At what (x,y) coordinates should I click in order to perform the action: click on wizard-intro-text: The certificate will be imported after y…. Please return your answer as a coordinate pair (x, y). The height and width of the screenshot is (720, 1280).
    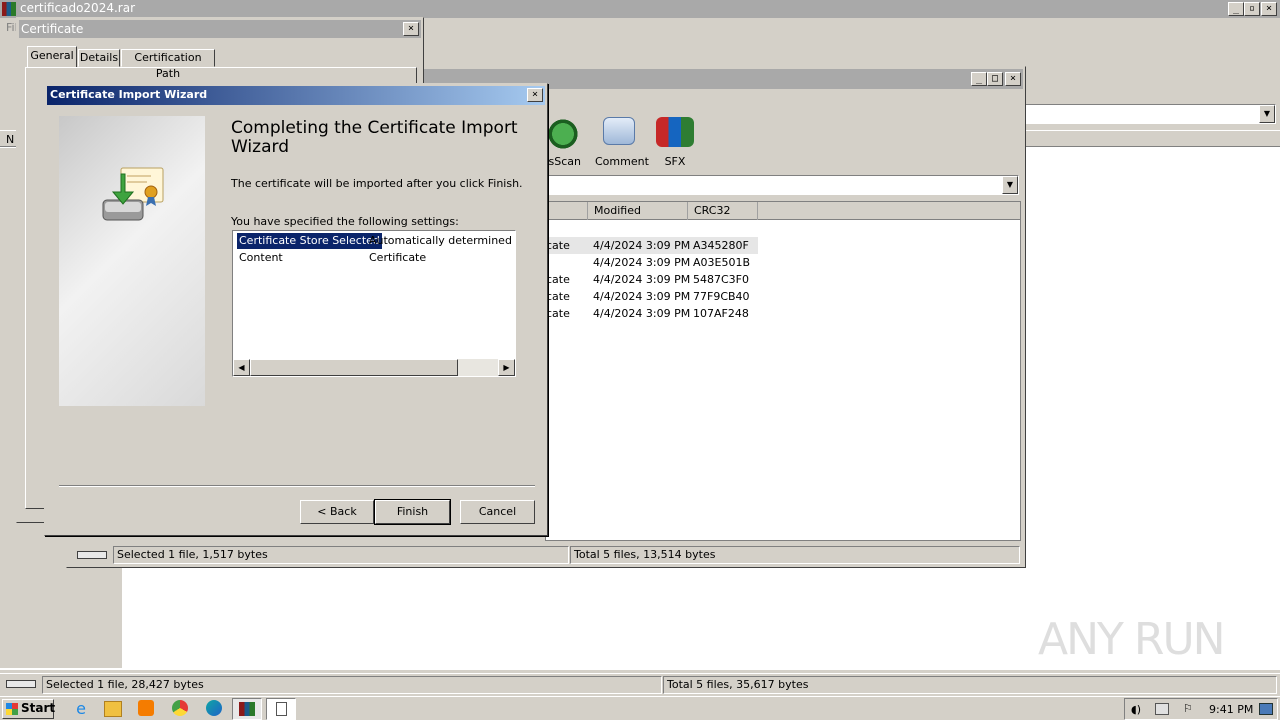
    Looking at the image, I should click on (377, 183).